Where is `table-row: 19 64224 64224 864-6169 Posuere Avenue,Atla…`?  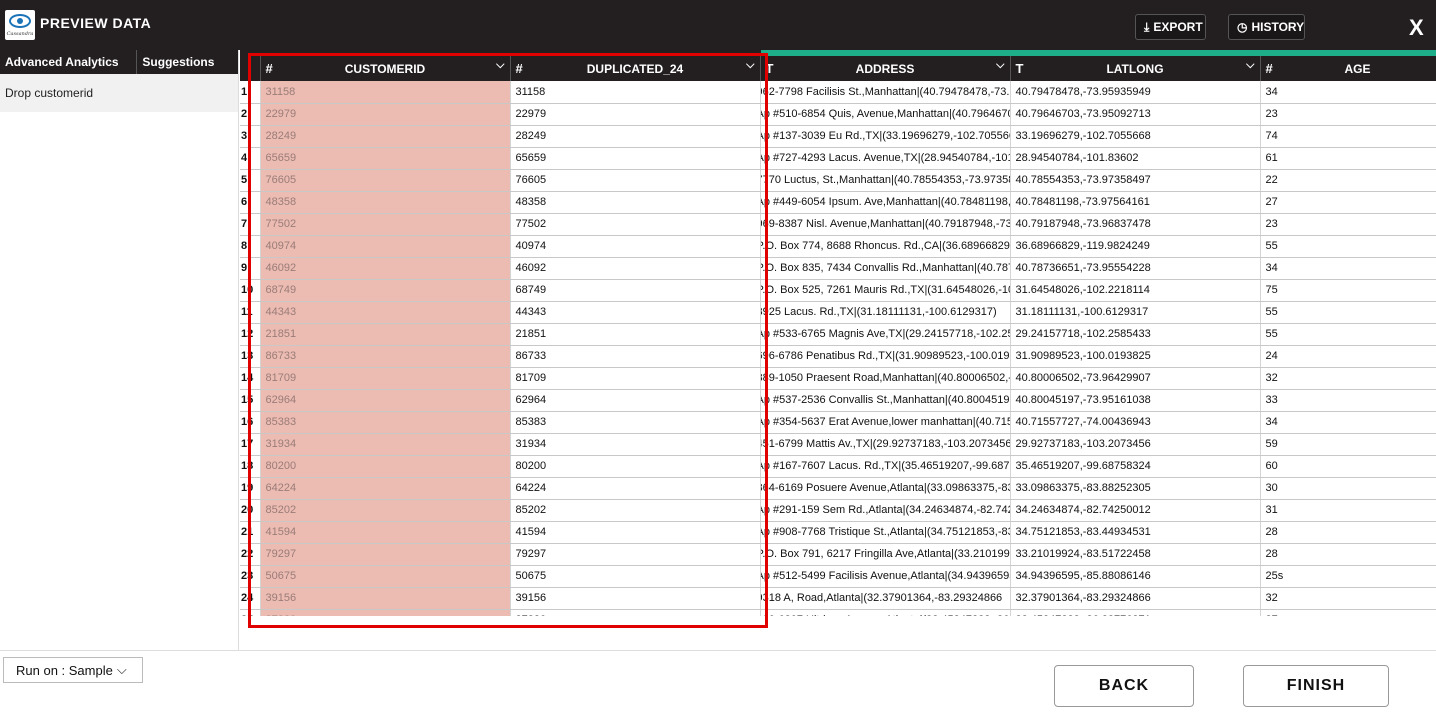 table-row: 19 64224 64224 864-6169 Posuere Avenue,Atla… is located at coordinates (838, 488).